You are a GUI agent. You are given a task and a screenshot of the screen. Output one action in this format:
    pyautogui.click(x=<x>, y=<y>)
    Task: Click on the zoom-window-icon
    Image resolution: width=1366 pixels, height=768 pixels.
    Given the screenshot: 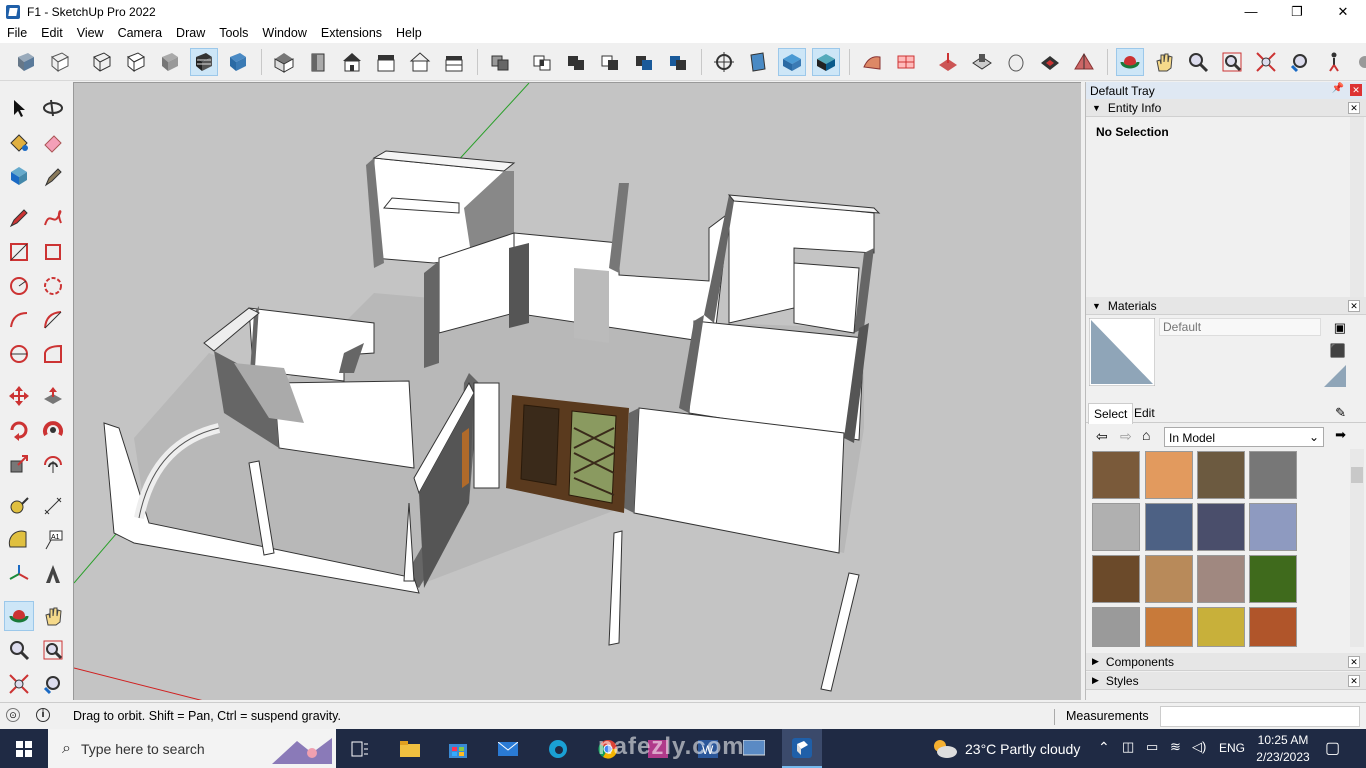 What is the action you would take?
    pyautogui.click(x=1232, y=62)
    